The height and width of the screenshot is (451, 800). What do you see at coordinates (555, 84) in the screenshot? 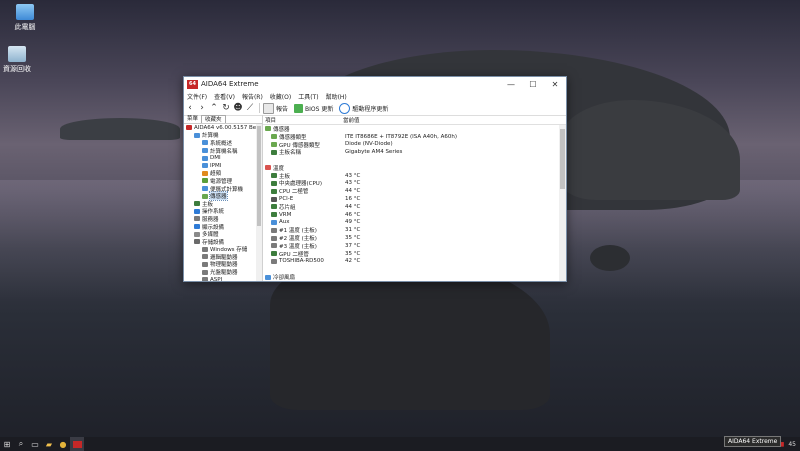
I see `close-button: ✕` at bounding box center [555, 84].